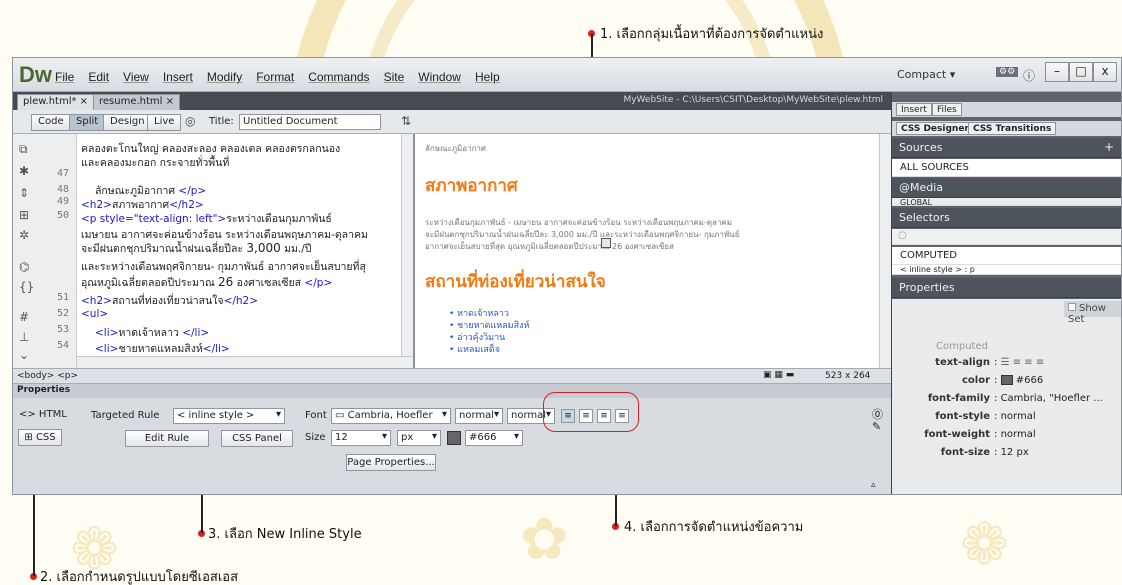 Image resolution: width=1122 pixels, height=585 pixels. Describe the element at coordinates (87, 122) in the screenshot. I see `split-view-button: Split` at that location.